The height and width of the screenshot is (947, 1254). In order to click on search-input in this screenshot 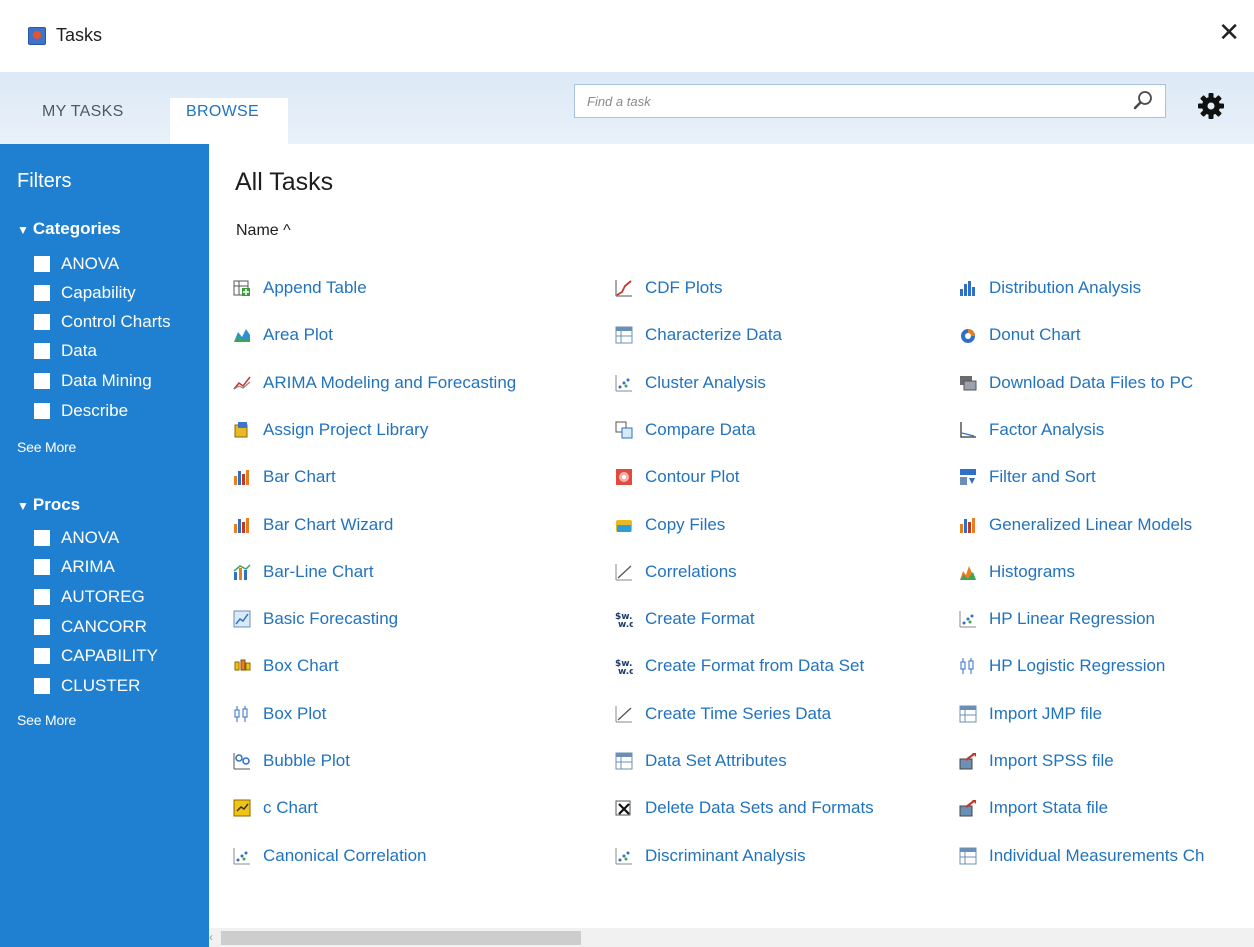, I will do `click(847, 101)`.